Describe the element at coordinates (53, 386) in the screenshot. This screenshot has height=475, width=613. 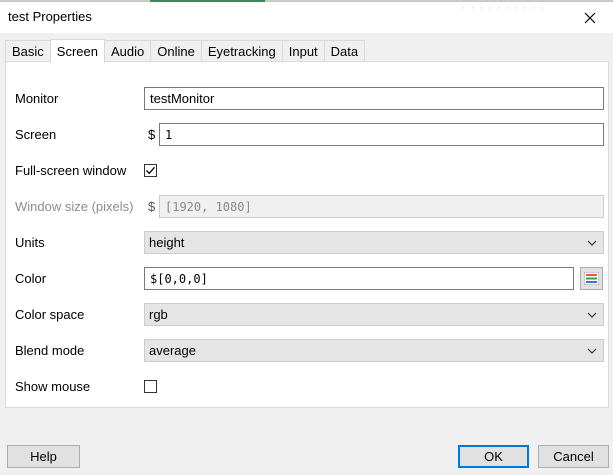
I see `show-mouse-label: Show mouse` at that location.